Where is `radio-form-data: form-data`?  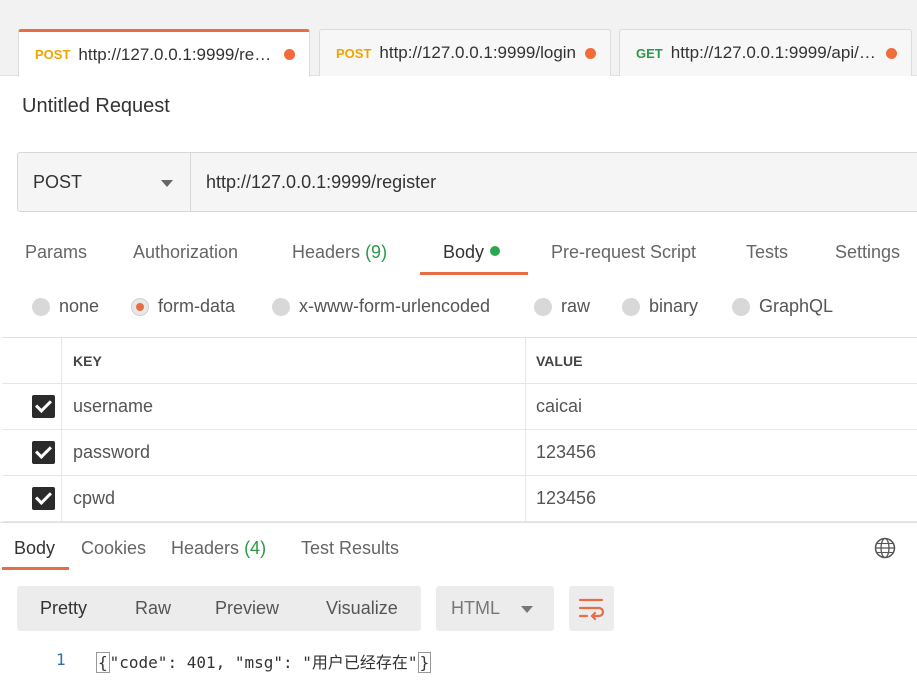 radio-form-data: form-data is located at coordinates (183, 306).